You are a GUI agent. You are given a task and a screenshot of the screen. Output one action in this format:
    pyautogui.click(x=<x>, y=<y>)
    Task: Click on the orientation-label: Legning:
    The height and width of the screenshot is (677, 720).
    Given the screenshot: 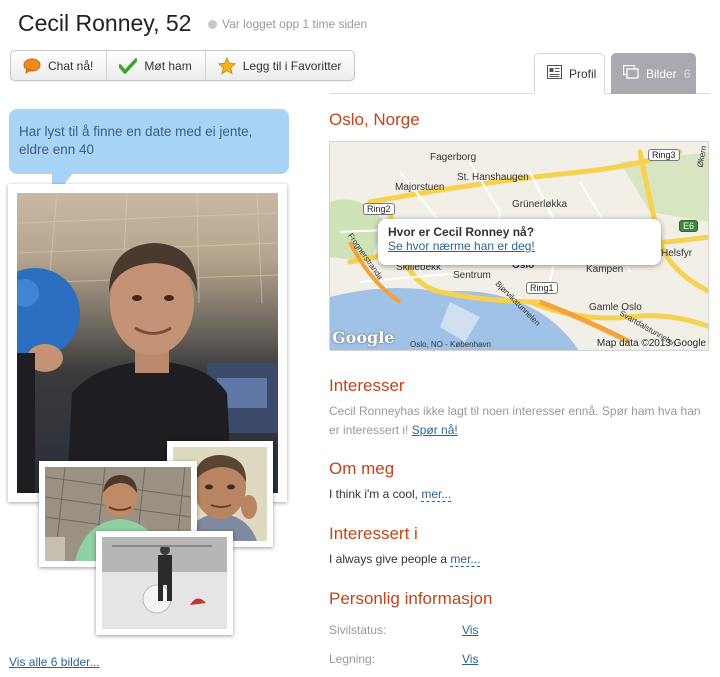 What is the action you would take?
    pyautogui.click(x=352, y=659)
    